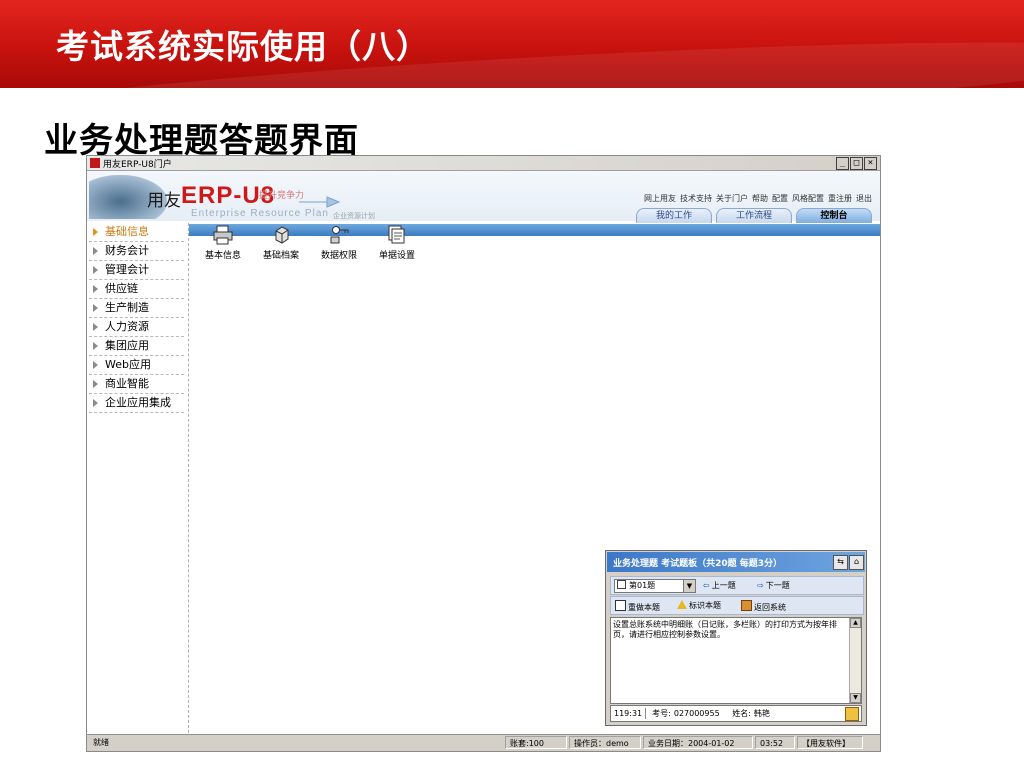 Image resolution: width=1024 pixels, height=768 pixels. Describe the element at coordinates (644, 607) in the screenshot. I see `redo-question-label: 重做本题` at that location.